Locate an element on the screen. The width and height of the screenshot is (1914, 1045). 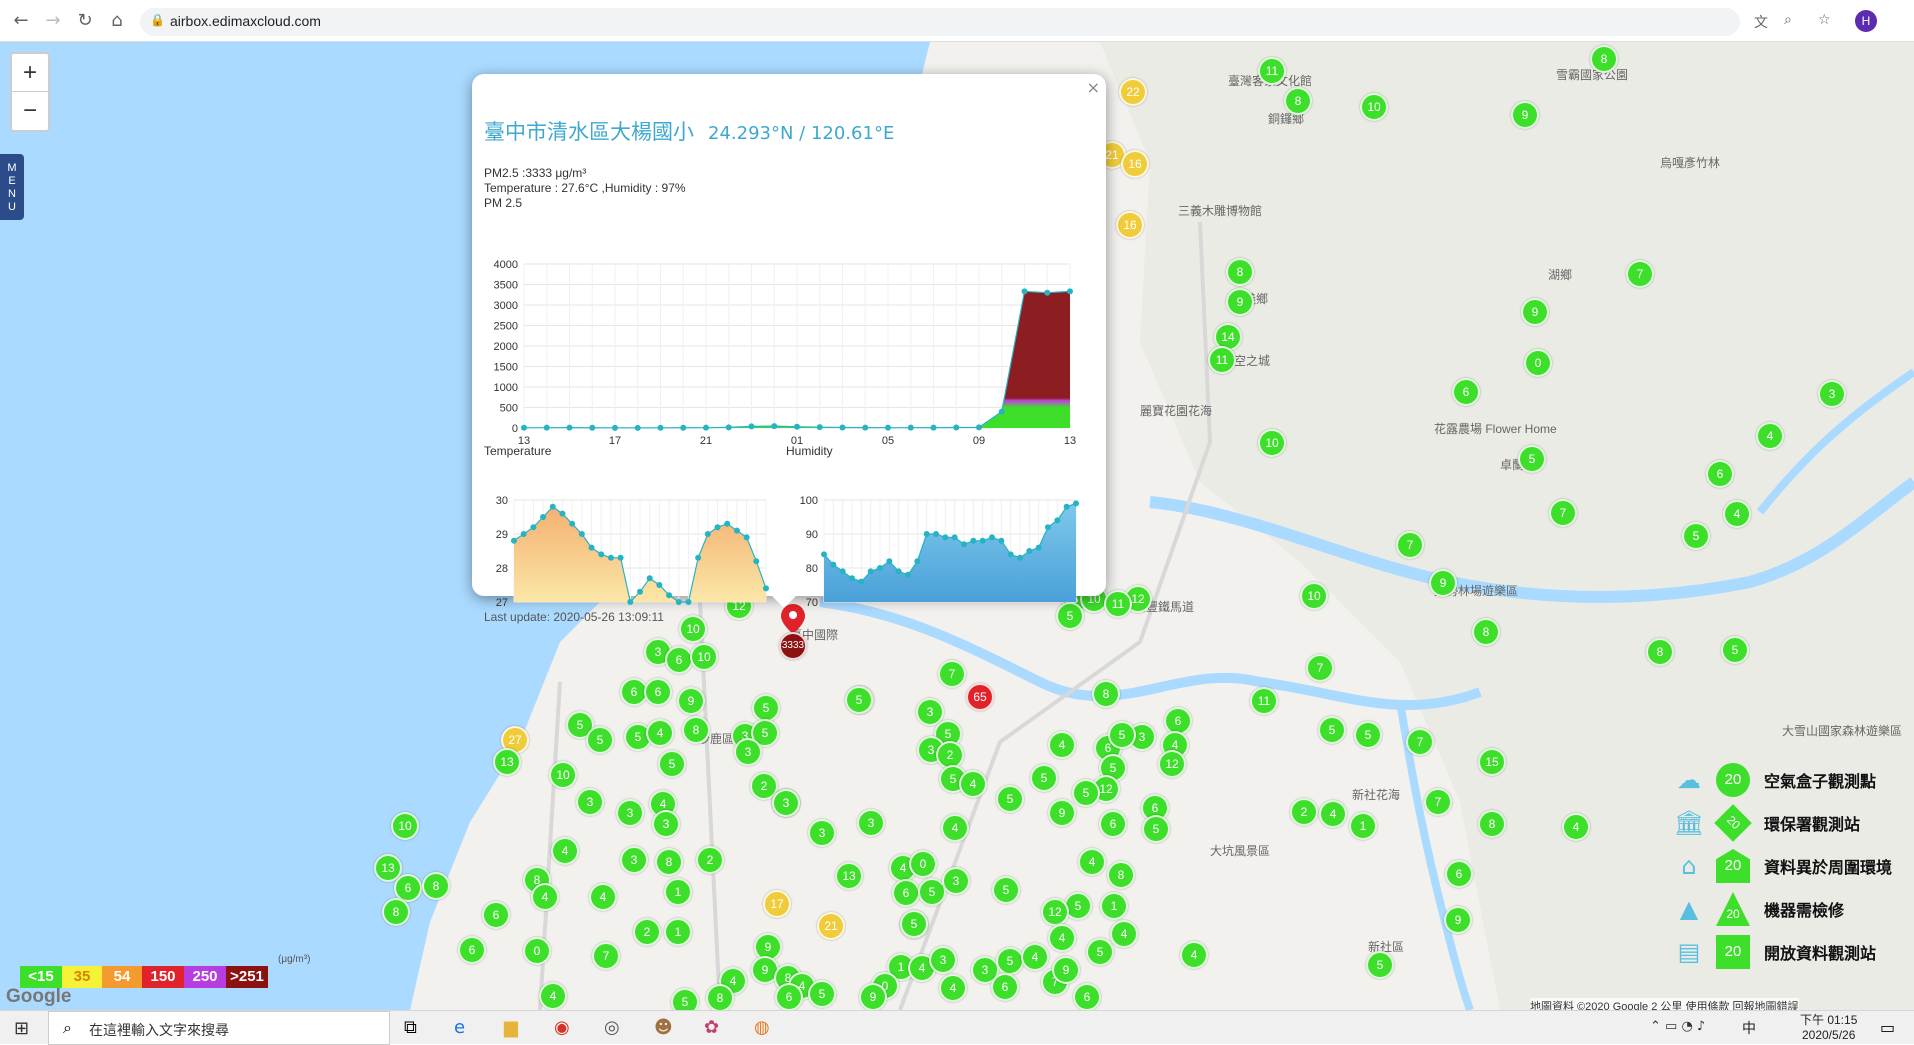
app-icon-2: ☻ is located at coordinates (663, 1027).